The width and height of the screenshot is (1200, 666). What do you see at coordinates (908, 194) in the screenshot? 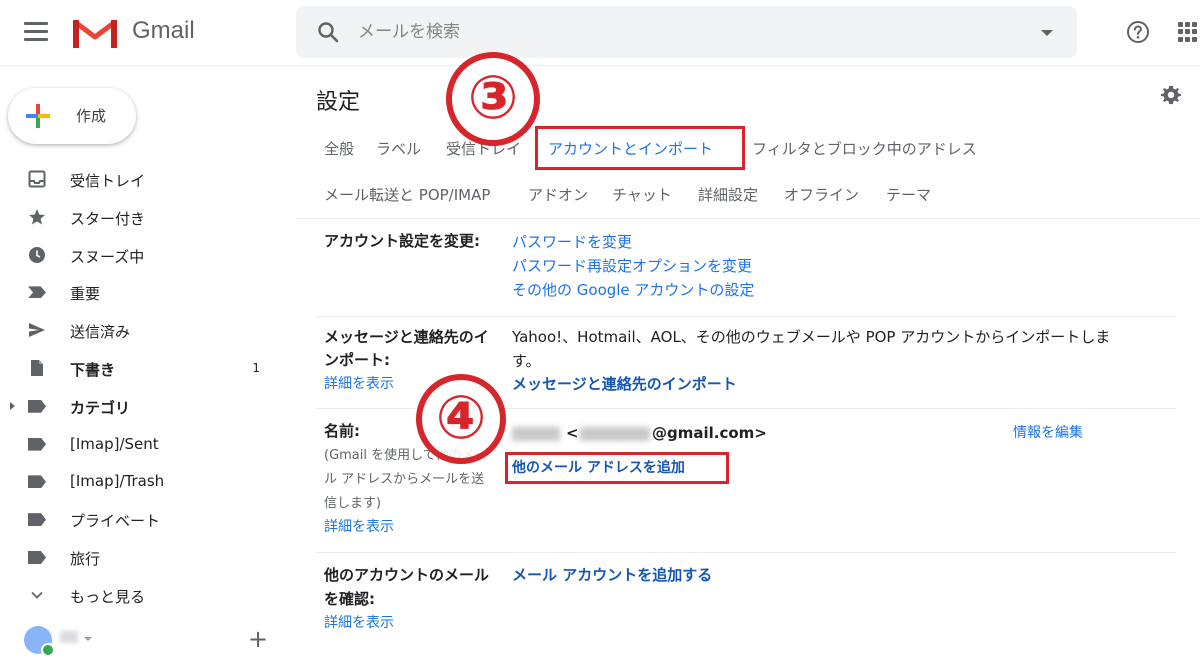
I see `tab-themes: テーマ` at bounding box center [908, 194].